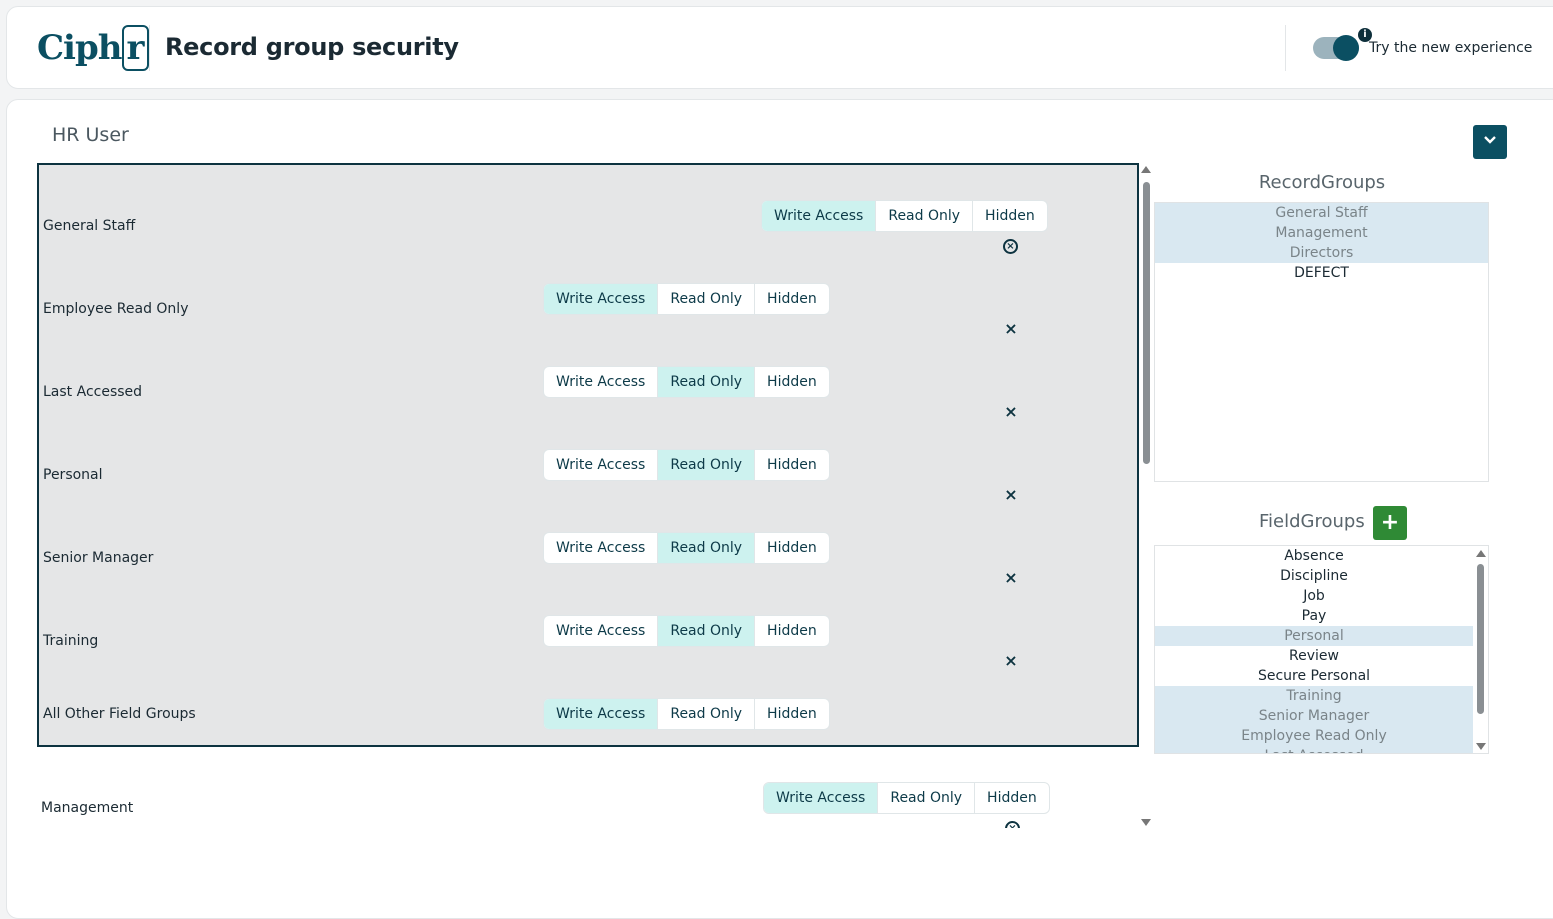 Image resolution: width=1553 pixels, height=919 pixels. I want to click on row-label: All Other Field Groups, so click(119, 714).